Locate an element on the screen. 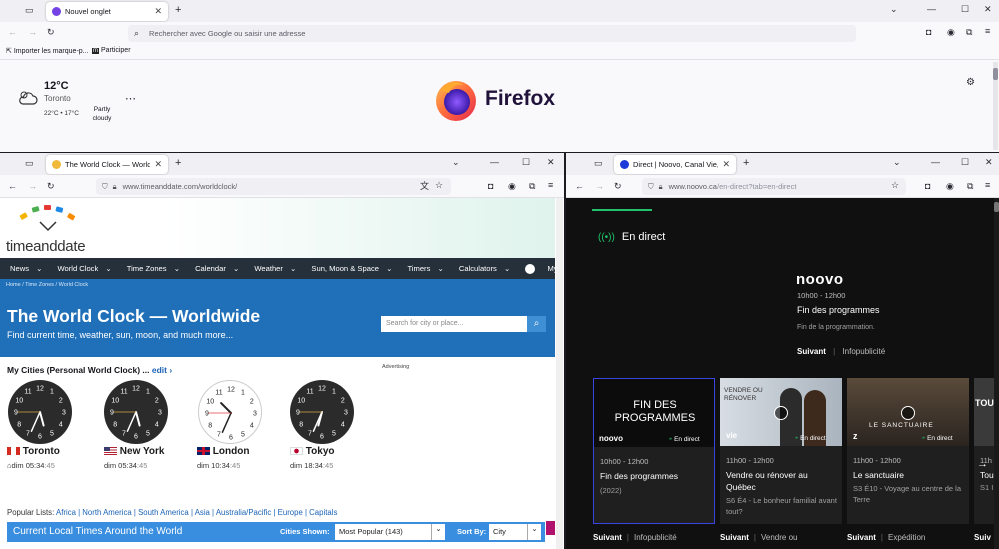  card1-info-link: Infopublicité is located at coordinates (655, 537).